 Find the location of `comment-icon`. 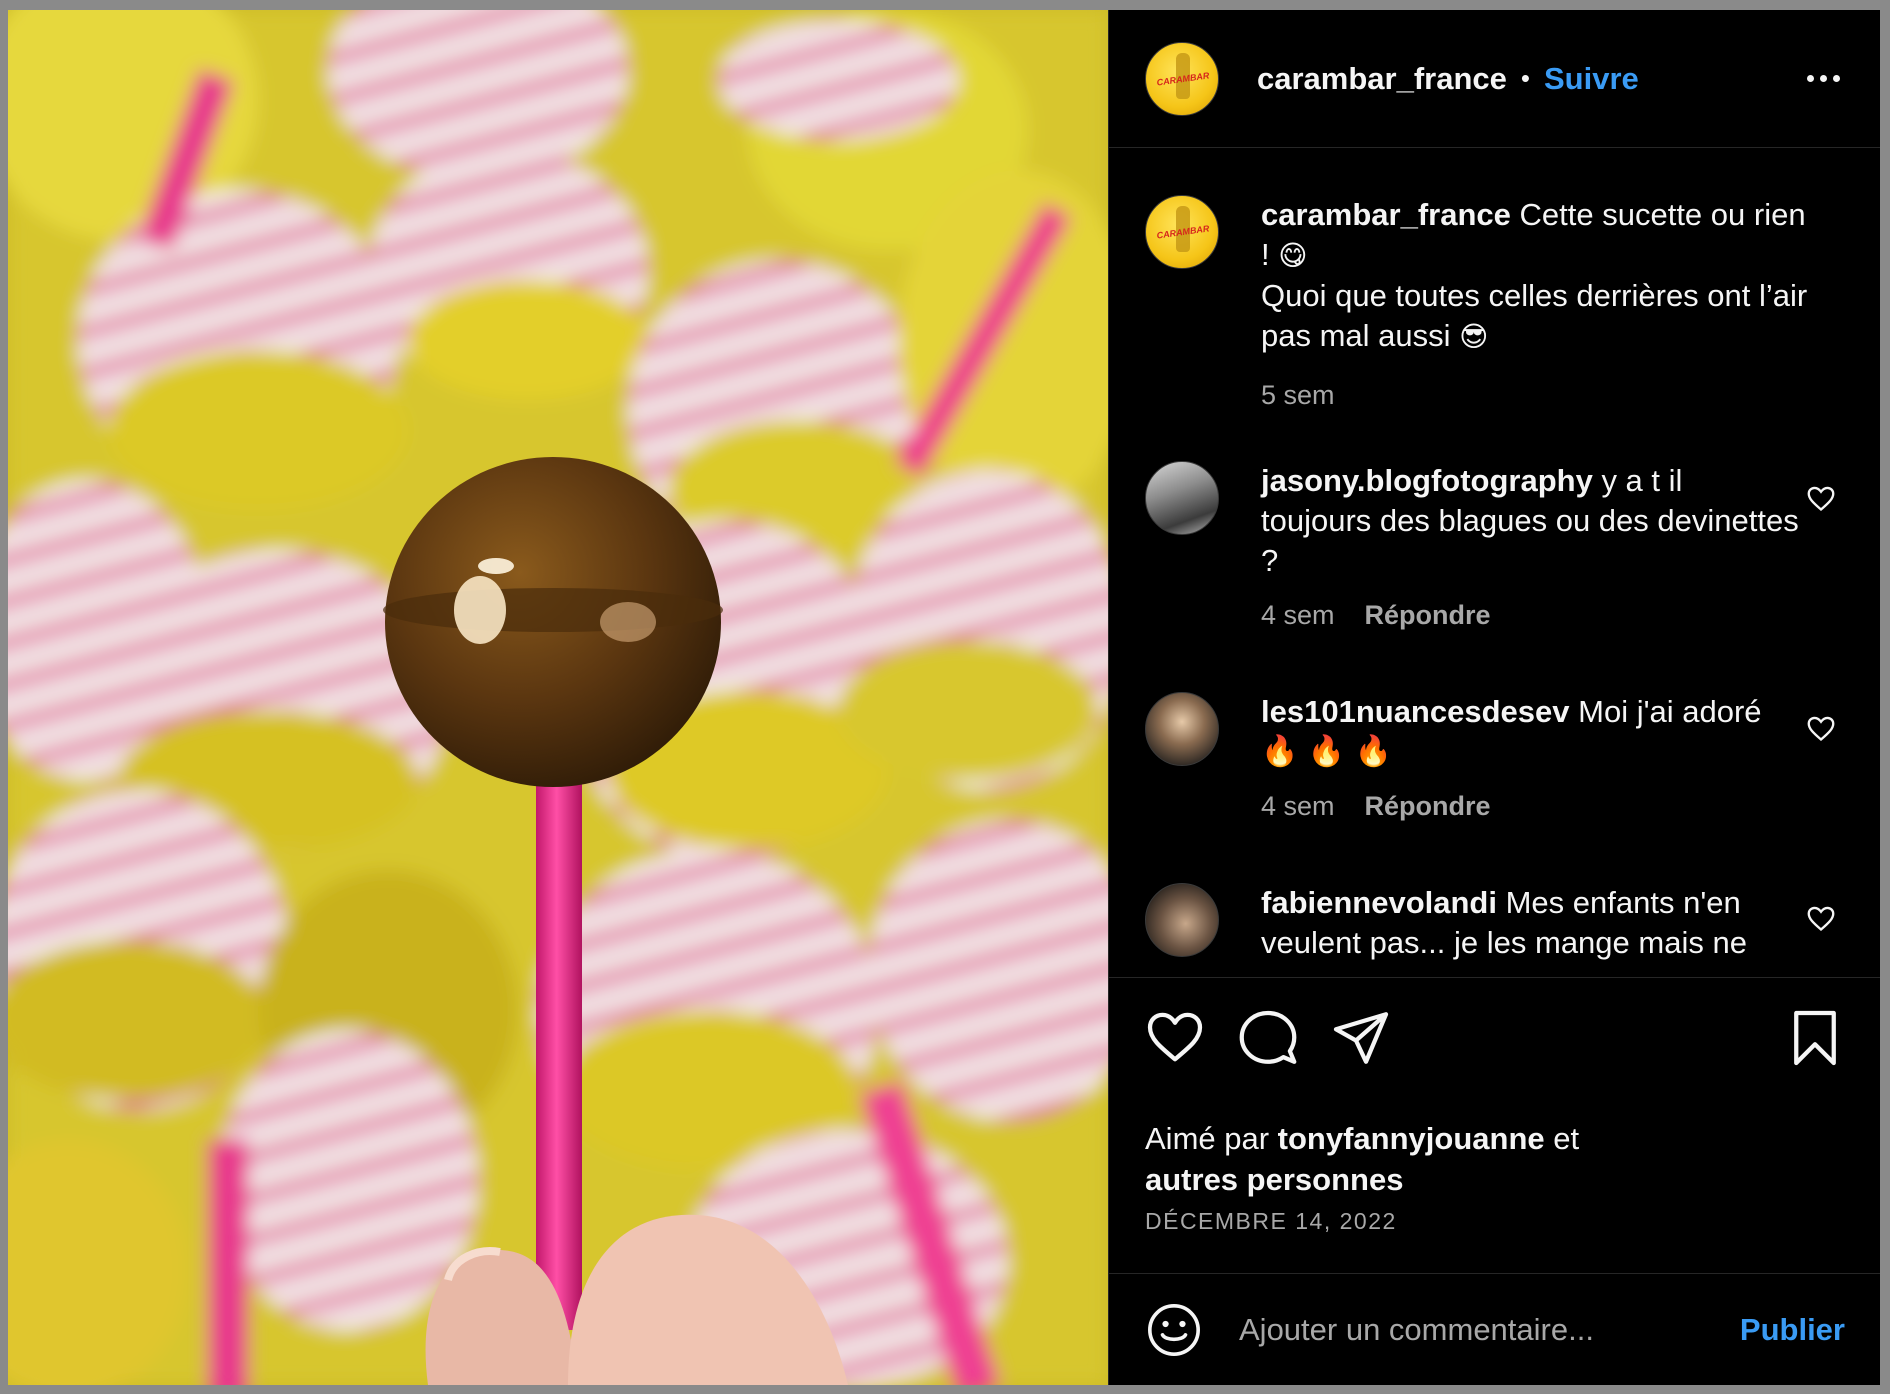

comment-icon is located at coordinates (1268, 1038).